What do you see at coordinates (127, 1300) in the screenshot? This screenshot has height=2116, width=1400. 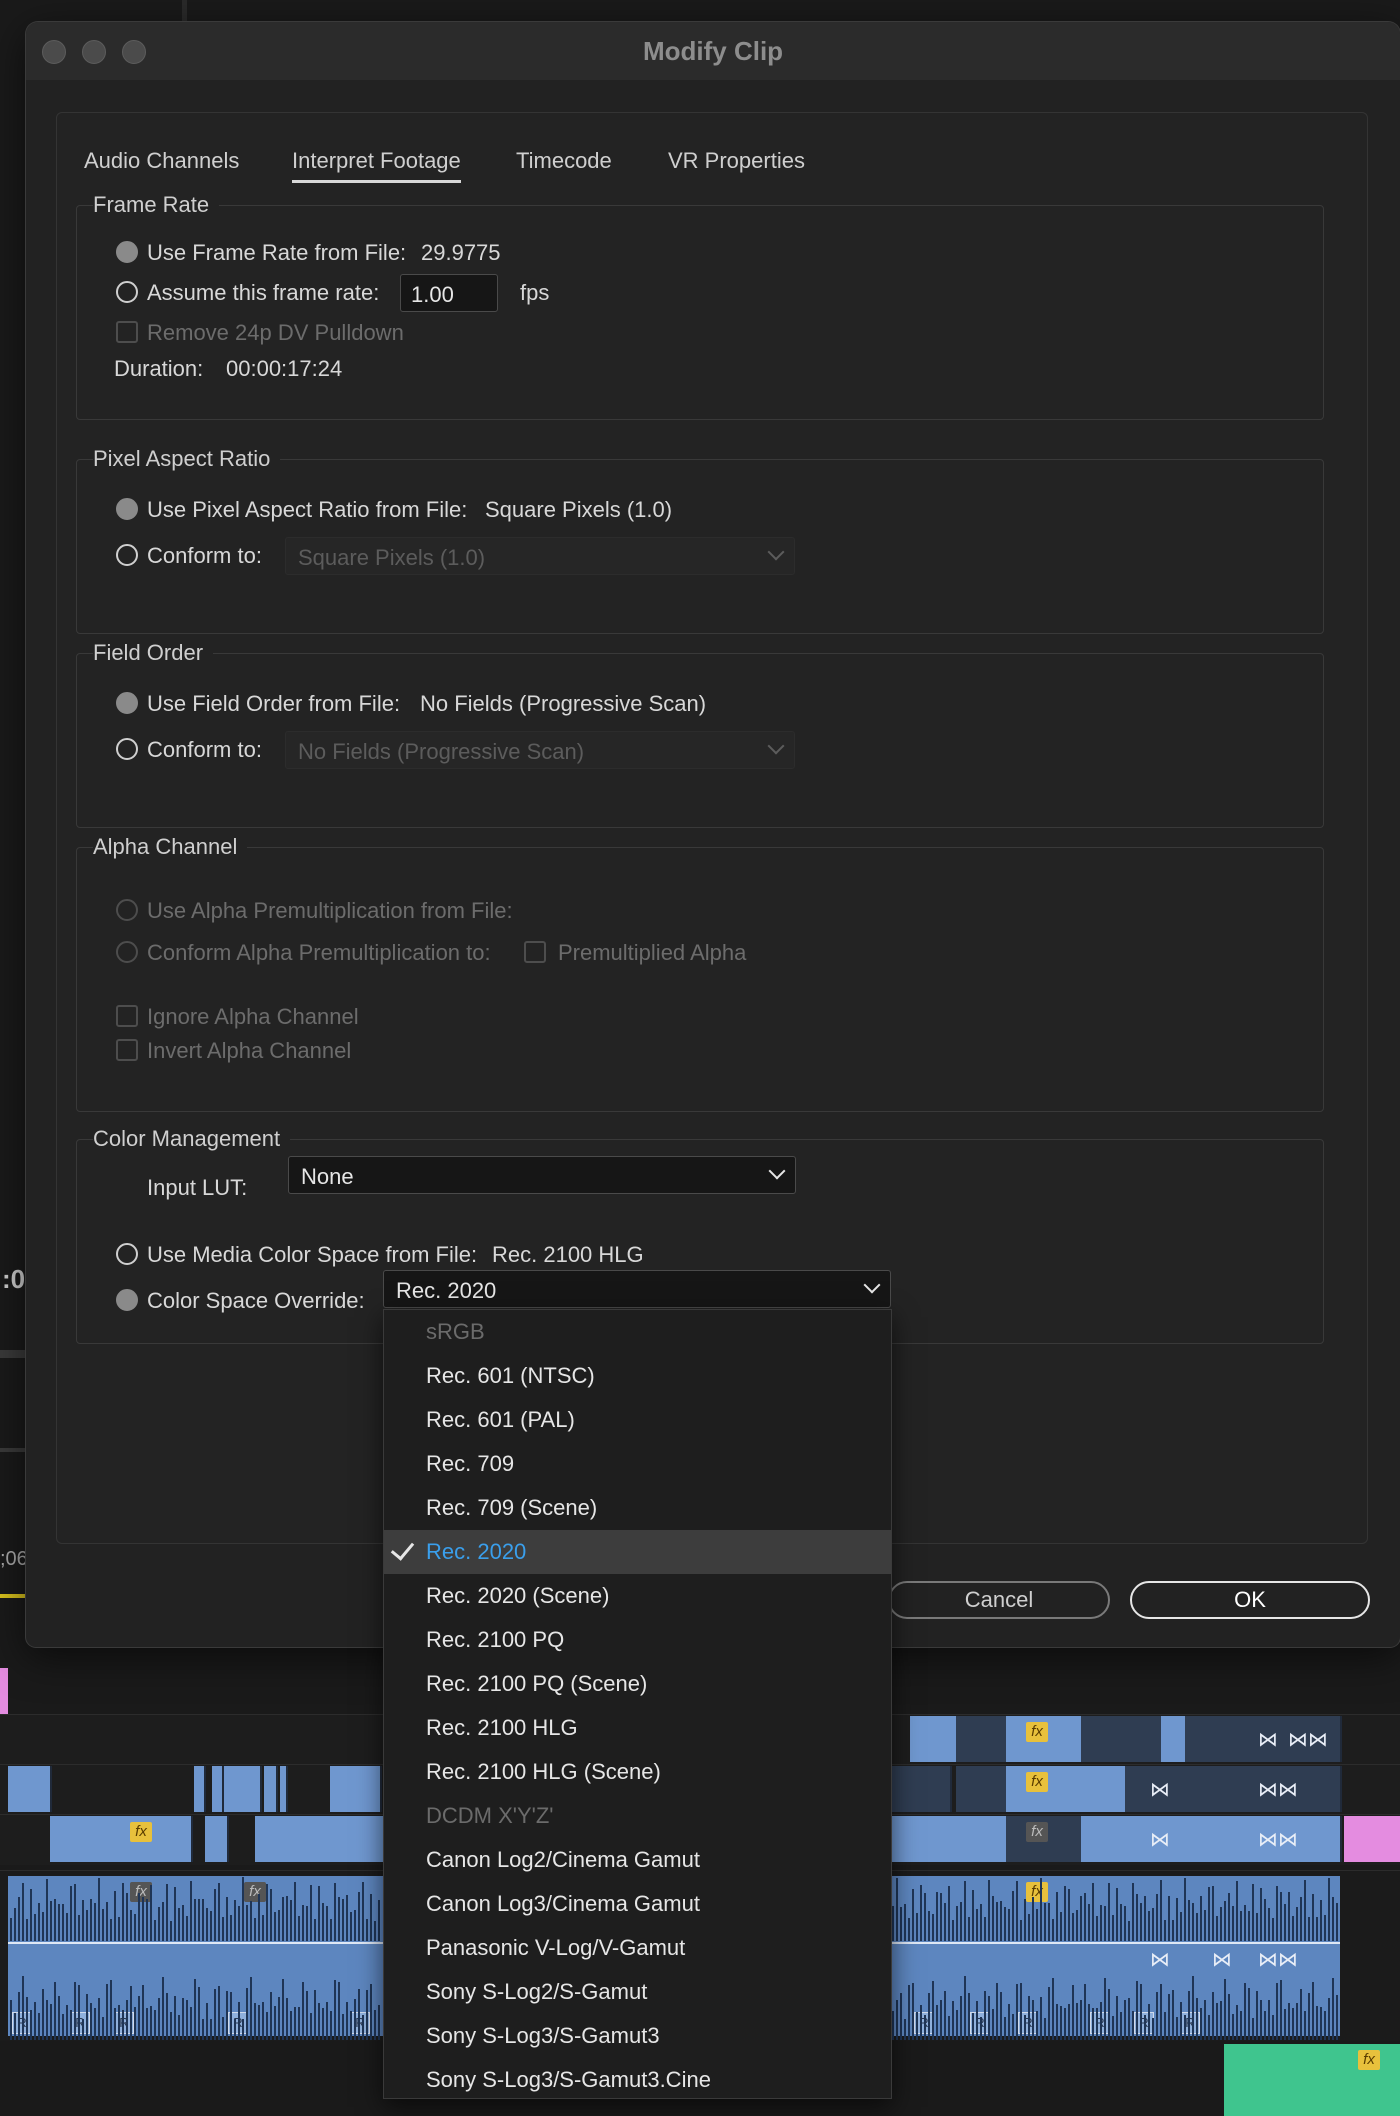 I see `color-space-override-radio` at bounding box center [127, 1300].